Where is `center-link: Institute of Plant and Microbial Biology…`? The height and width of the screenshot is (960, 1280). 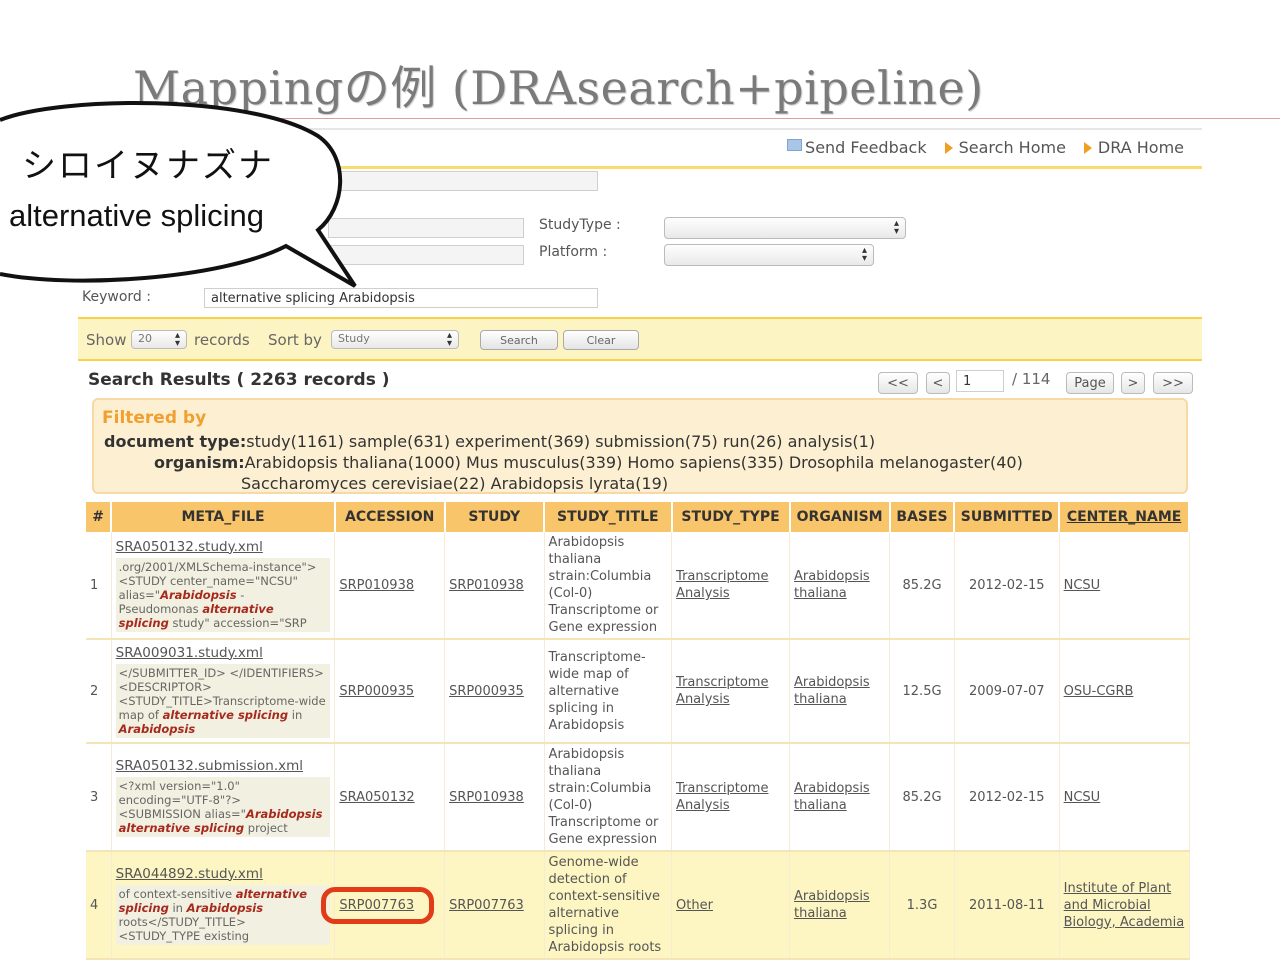
center-link: Institute of Plant and Microbial Biology… is located at coordinates (1124, 905).